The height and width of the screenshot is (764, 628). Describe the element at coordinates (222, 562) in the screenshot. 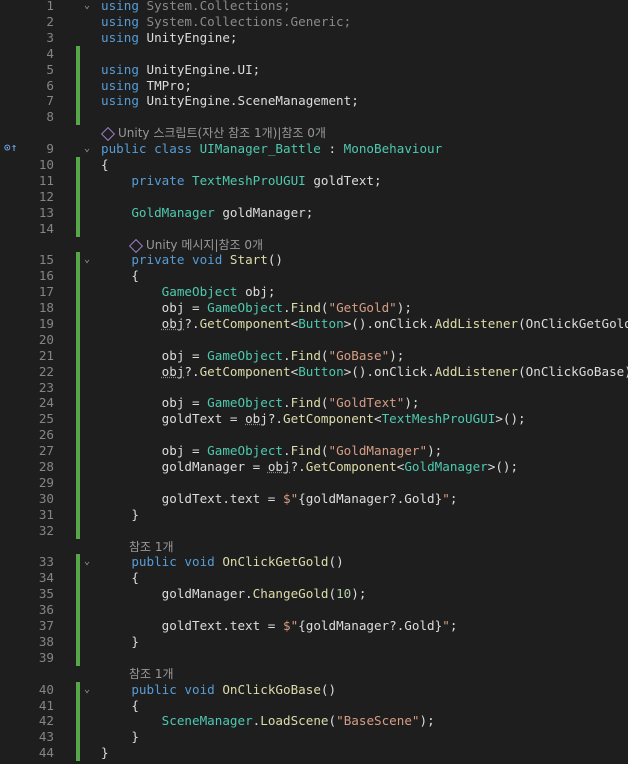

I see `code-text: public void OnClickGetGold()` at that location.